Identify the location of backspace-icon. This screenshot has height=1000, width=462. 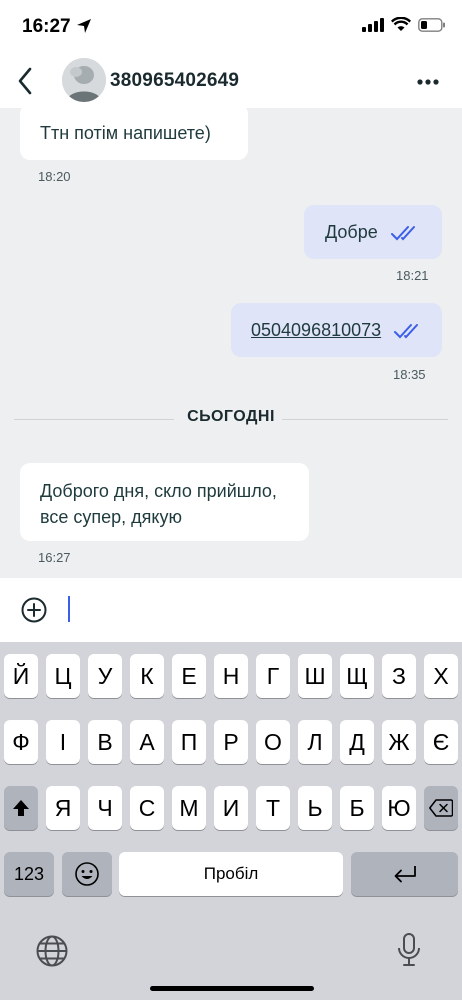
(441, 808).